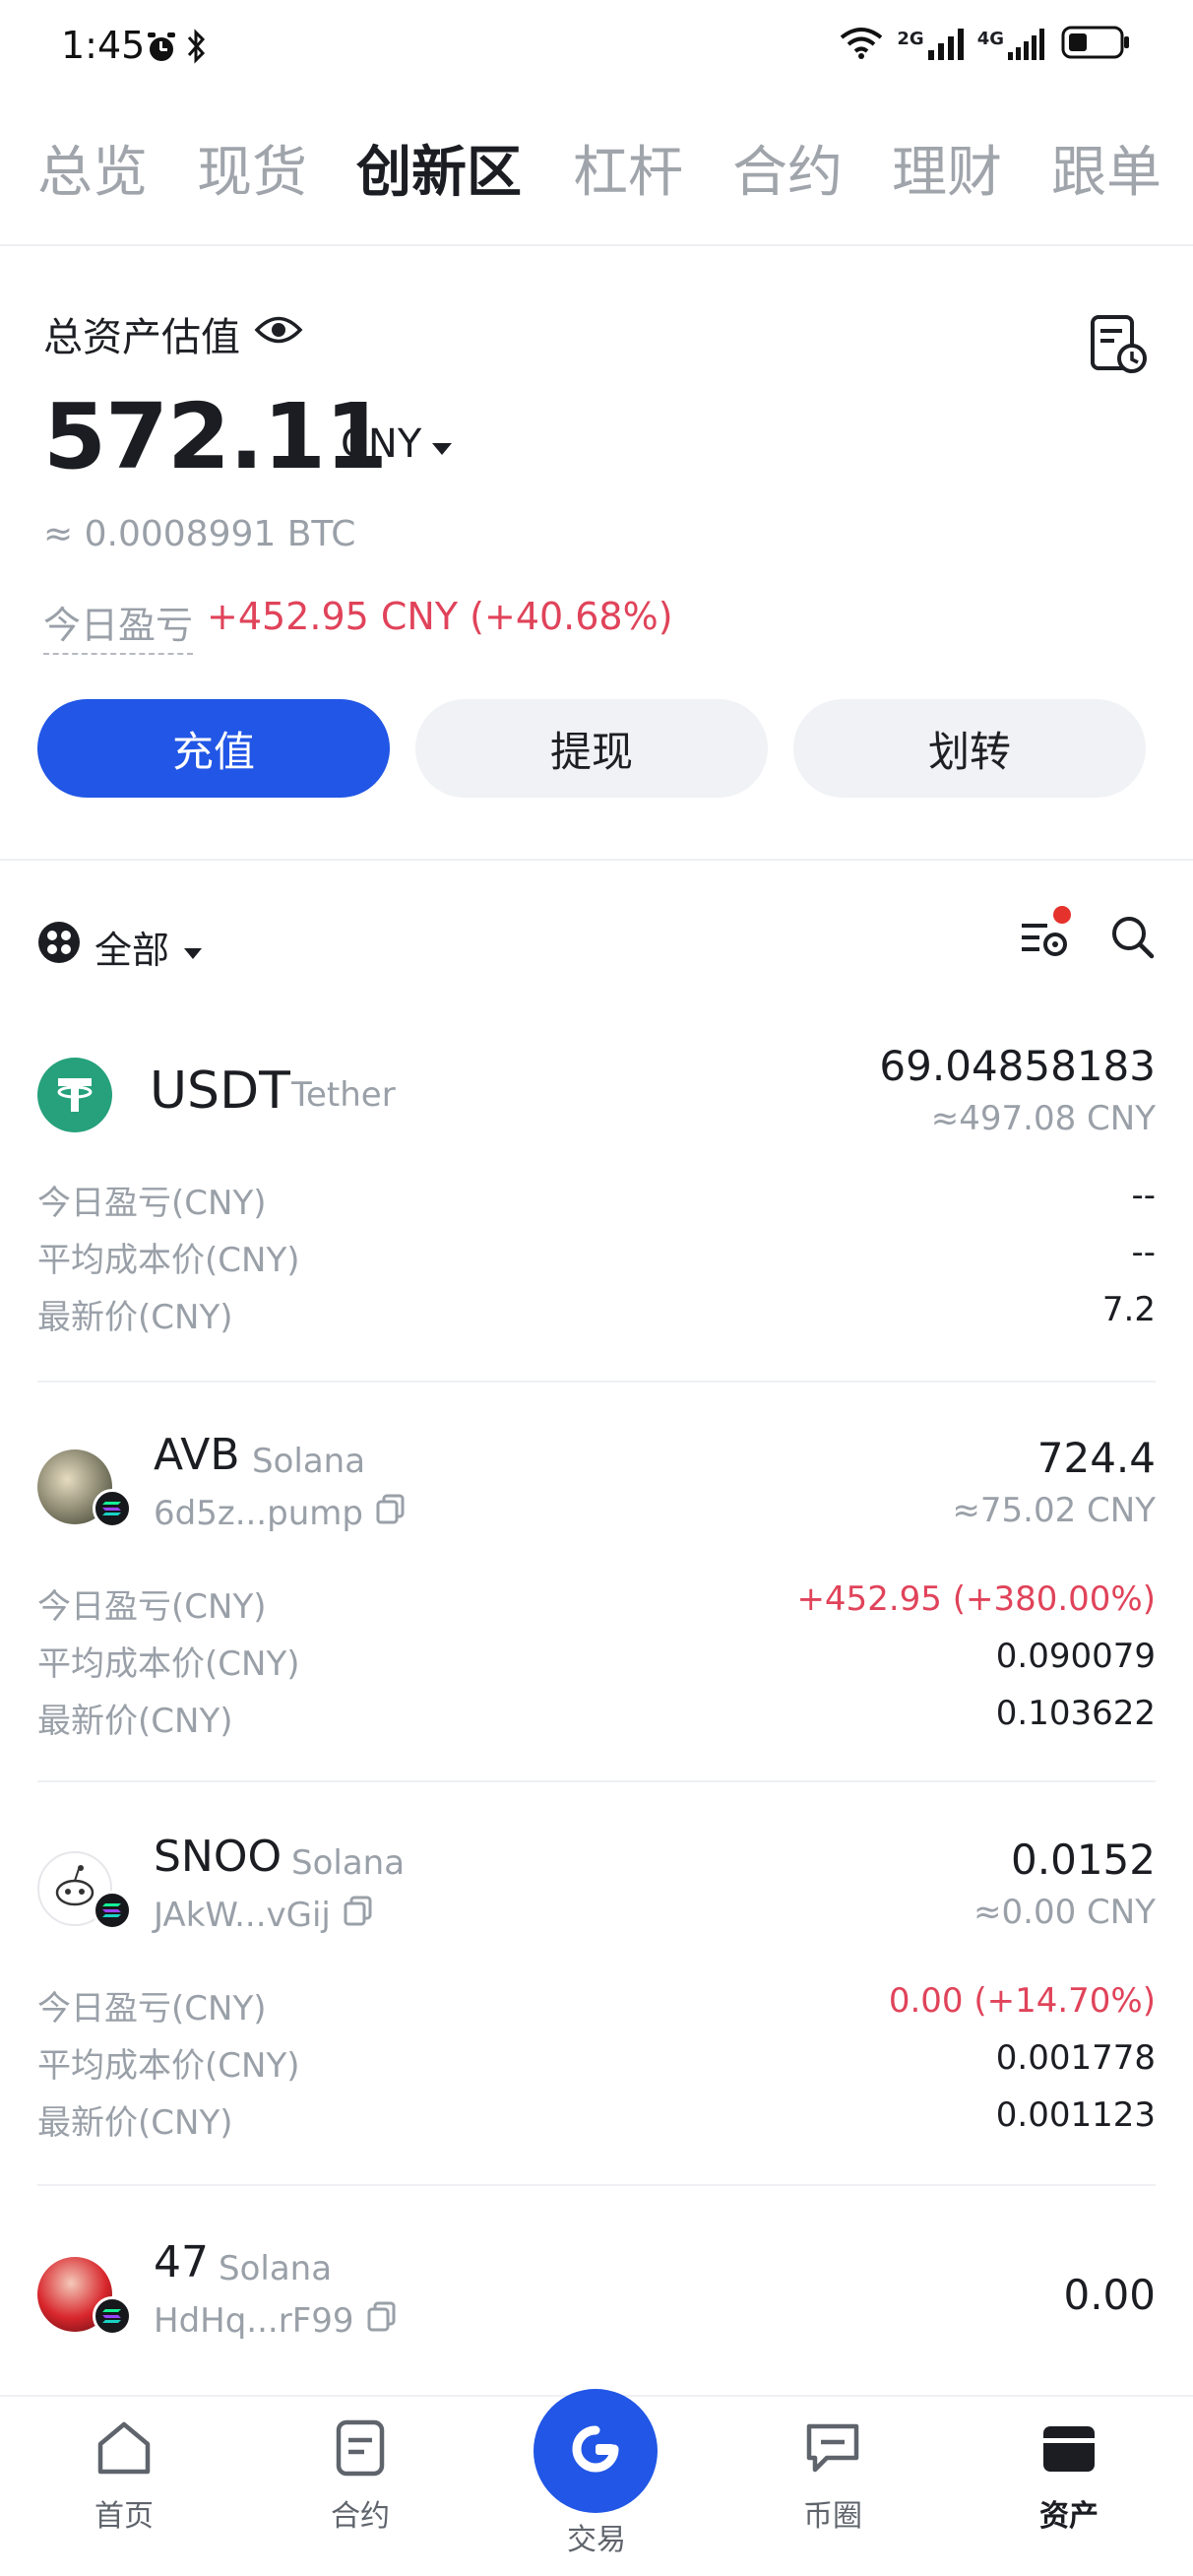 This screenshot has width=1193, height=2576. Describe the element at coordinates (1043, 1118) in the screenshot. I see `coin-fiat-value: ≈497.08 CNY` at that location.